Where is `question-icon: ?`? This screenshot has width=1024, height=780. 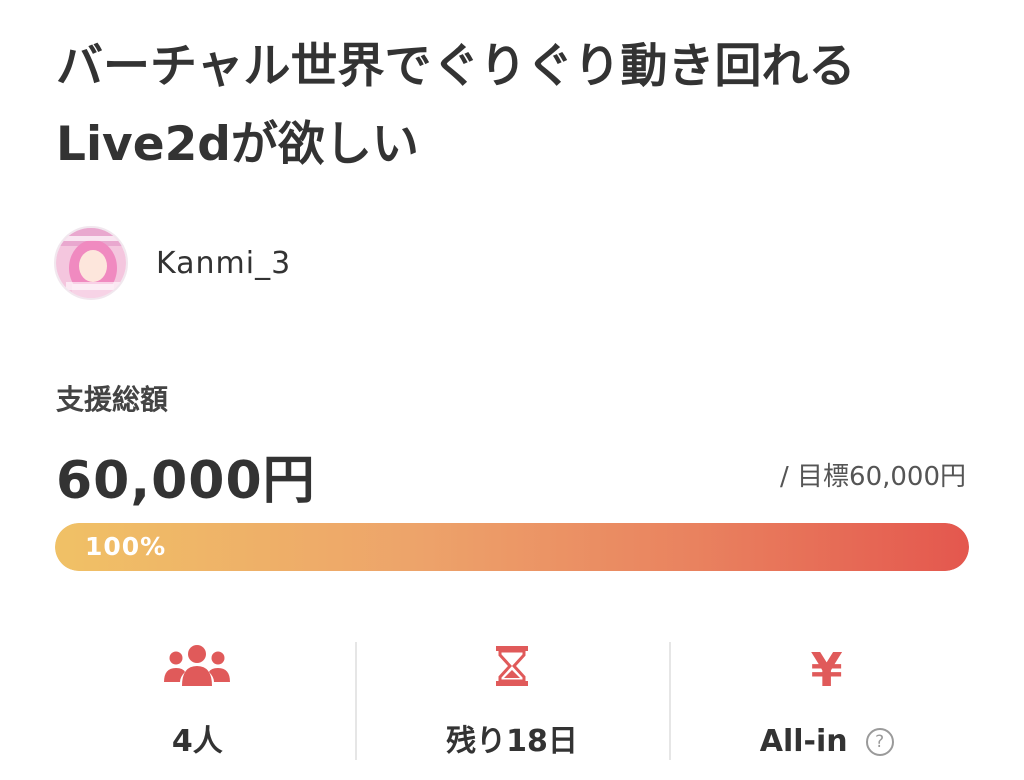 question-icon: ? is located at coordinates (880, 742).